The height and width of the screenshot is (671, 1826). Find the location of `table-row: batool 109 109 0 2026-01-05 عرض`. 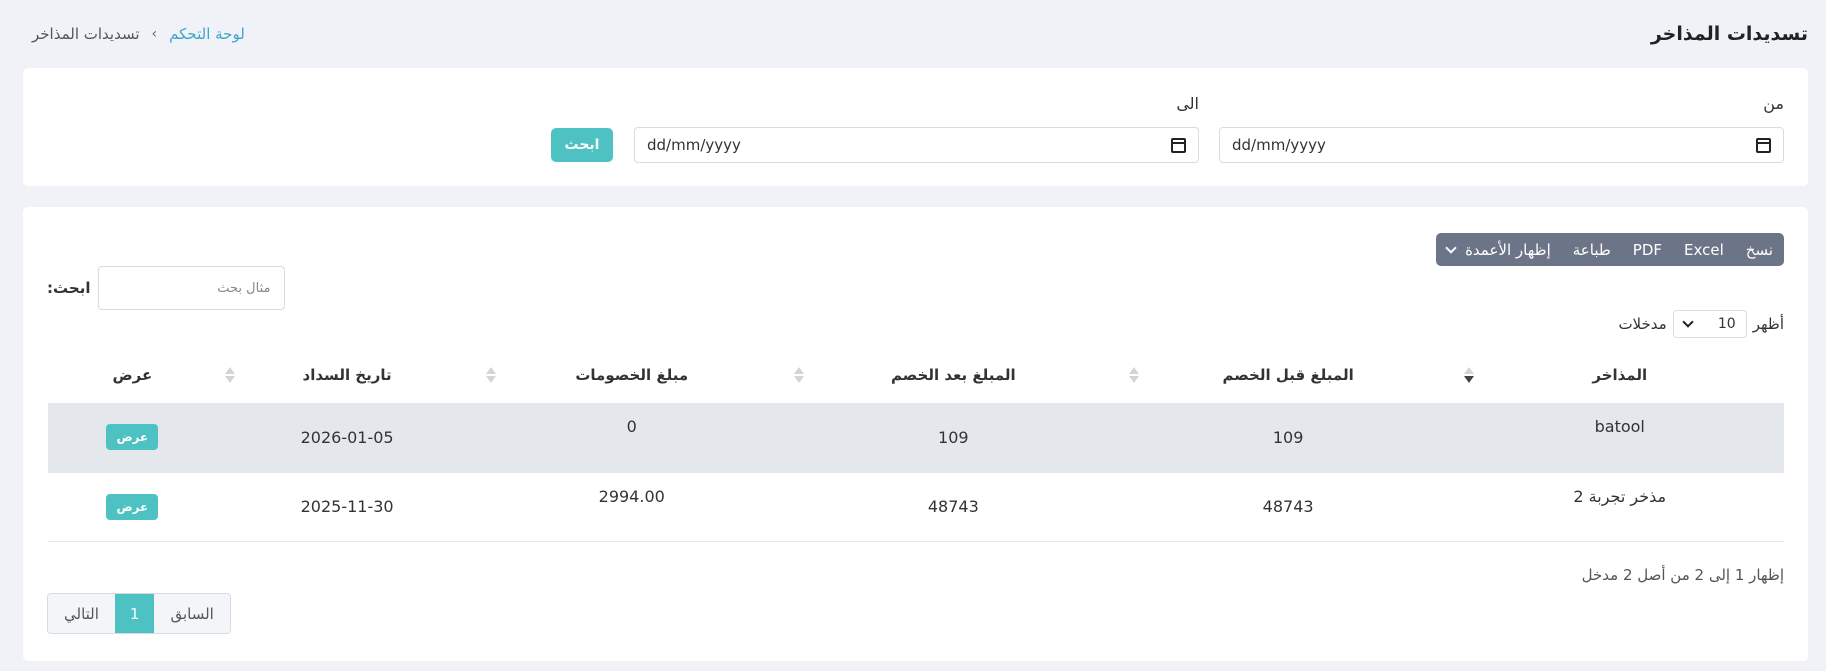

table-row: batool 109 109 0 2026-01-05 عرض is located at coordinates (916, 438).